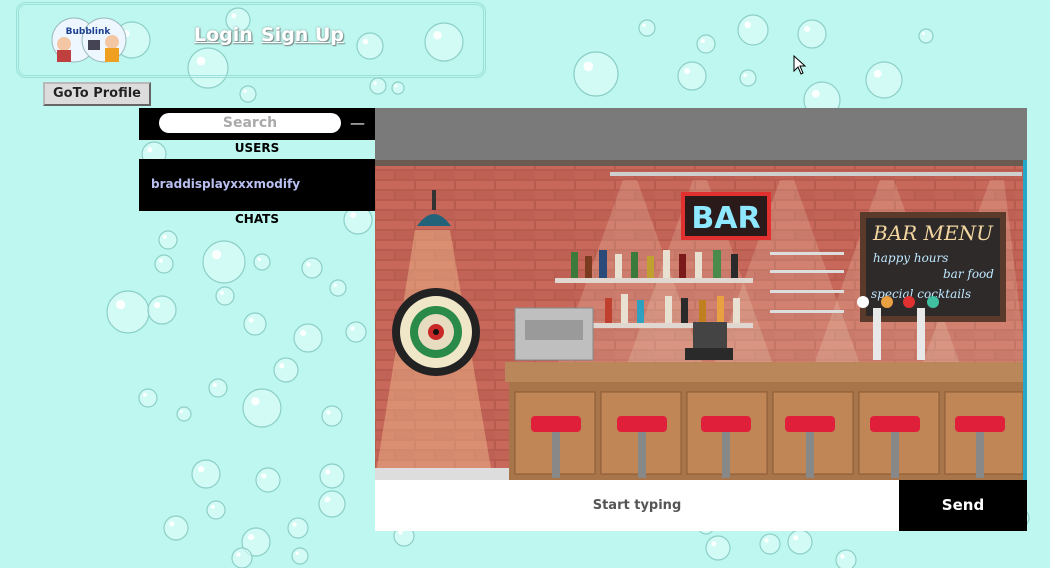 The image size is (1050, 568). I want to click on chat-header, so click(701, 134).